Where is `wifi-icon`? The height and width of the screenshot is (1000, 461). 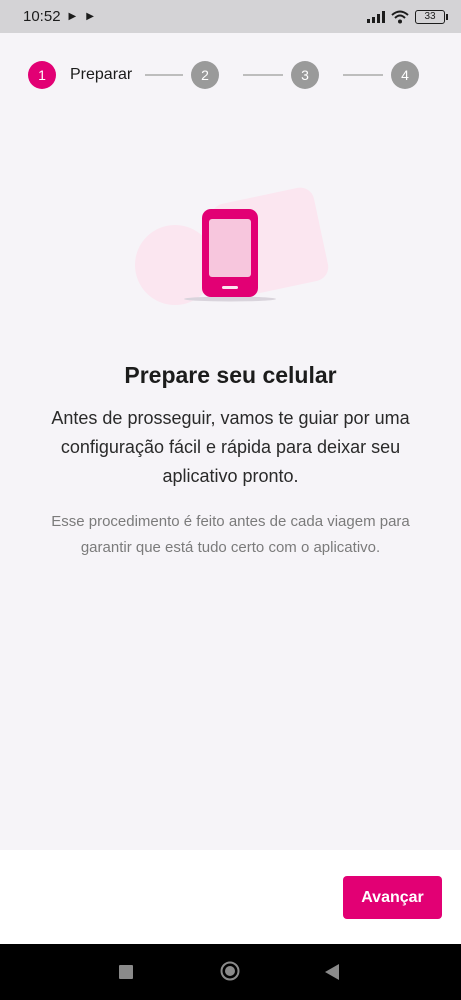 wifi-icon is located at coordinates (400, 16).